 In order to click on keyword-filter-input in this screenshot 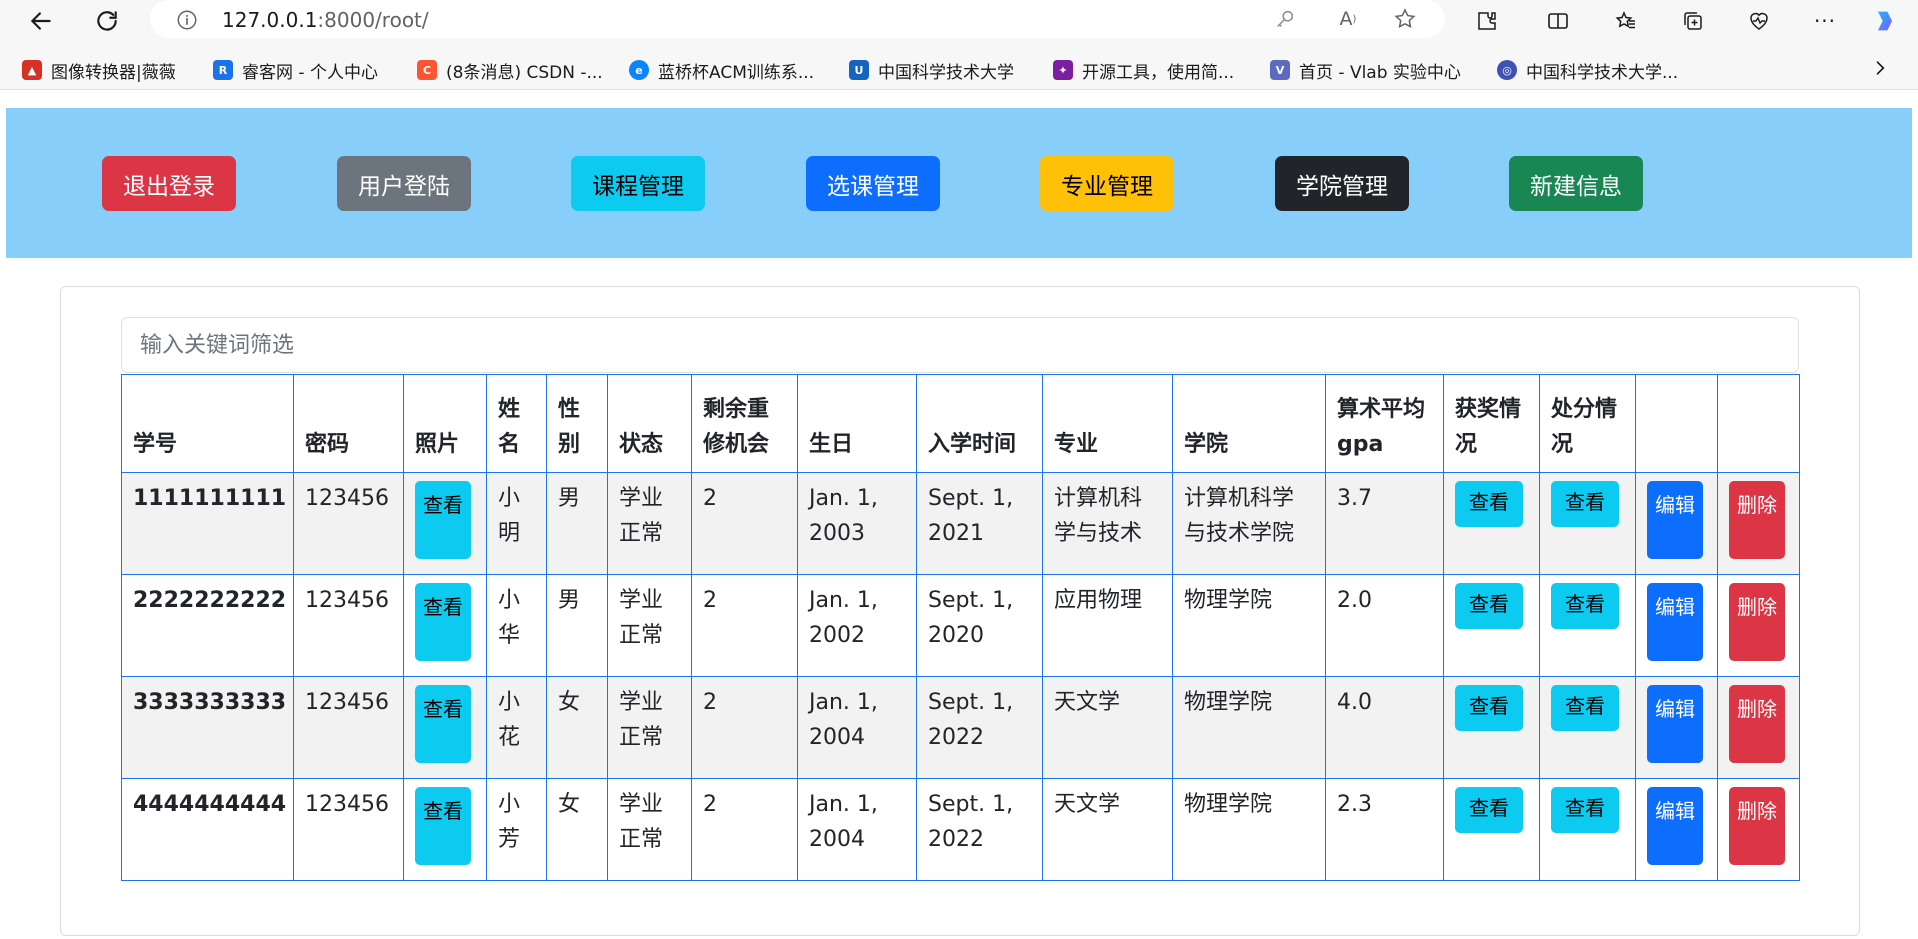, I will do `click(960, 345)`.